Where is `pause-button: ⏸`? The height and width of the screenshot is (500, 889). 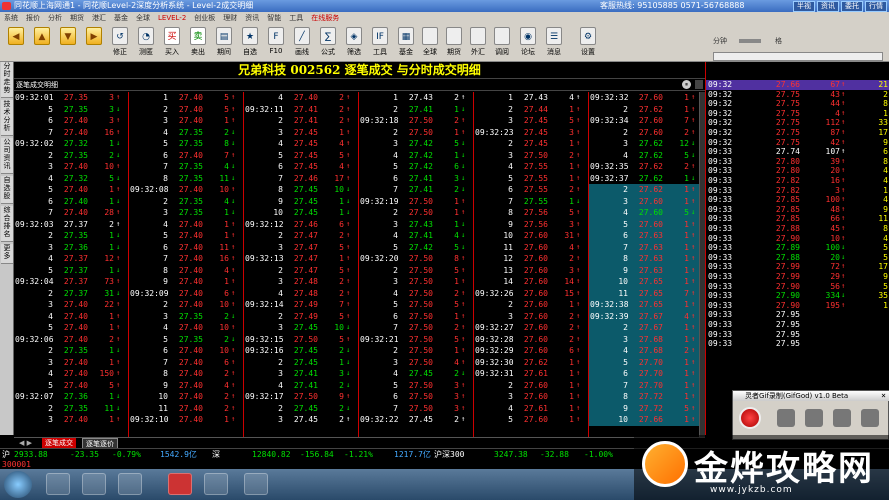 pause-button: ⏸ is located at coordinates (686, 84).